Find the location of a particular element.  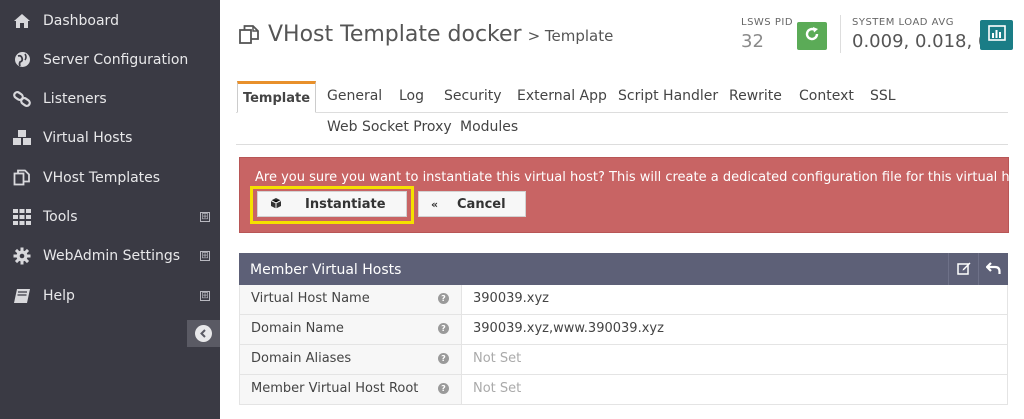

sidebar-item-server-configuration: Server Configuration is located at coordinates (110, 59).